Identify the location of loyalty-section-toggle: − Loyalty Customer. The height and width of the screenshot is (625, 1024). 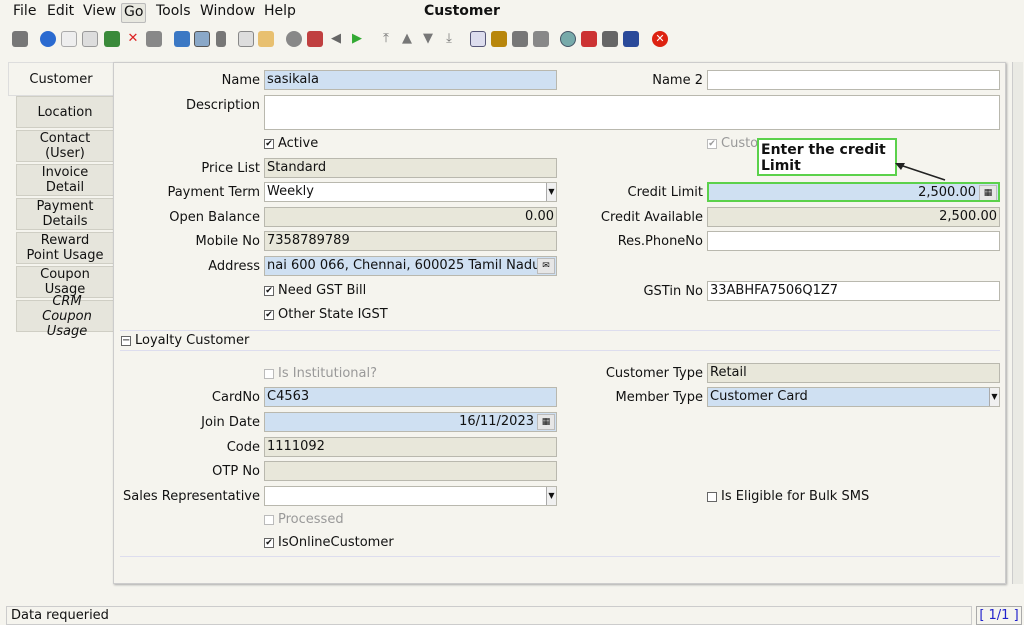
(185, 341).